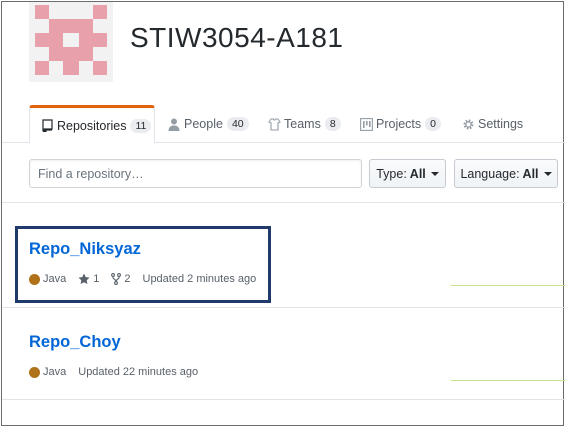  I want to click on fork-count: 2, so click(127, 279).